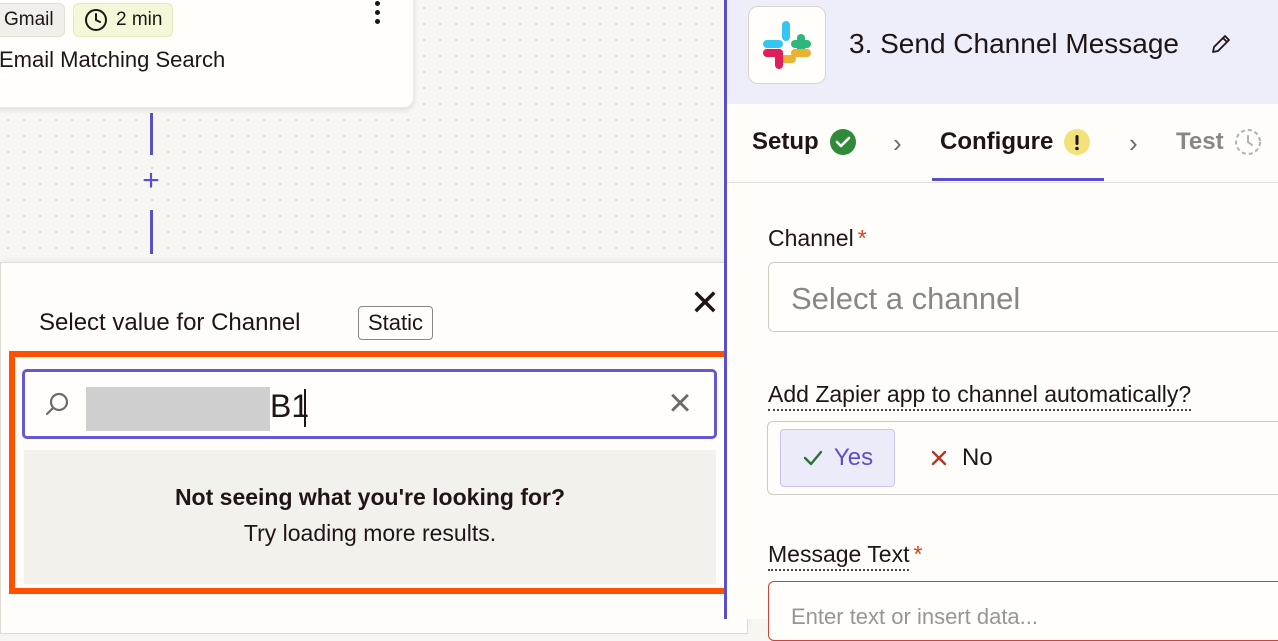 This screenshot has width=1278, height=641. What do you see at coordinates (839, 556) in the screenshot?
I see `message-label-text: Message Text` at bounding box center [839, 556].